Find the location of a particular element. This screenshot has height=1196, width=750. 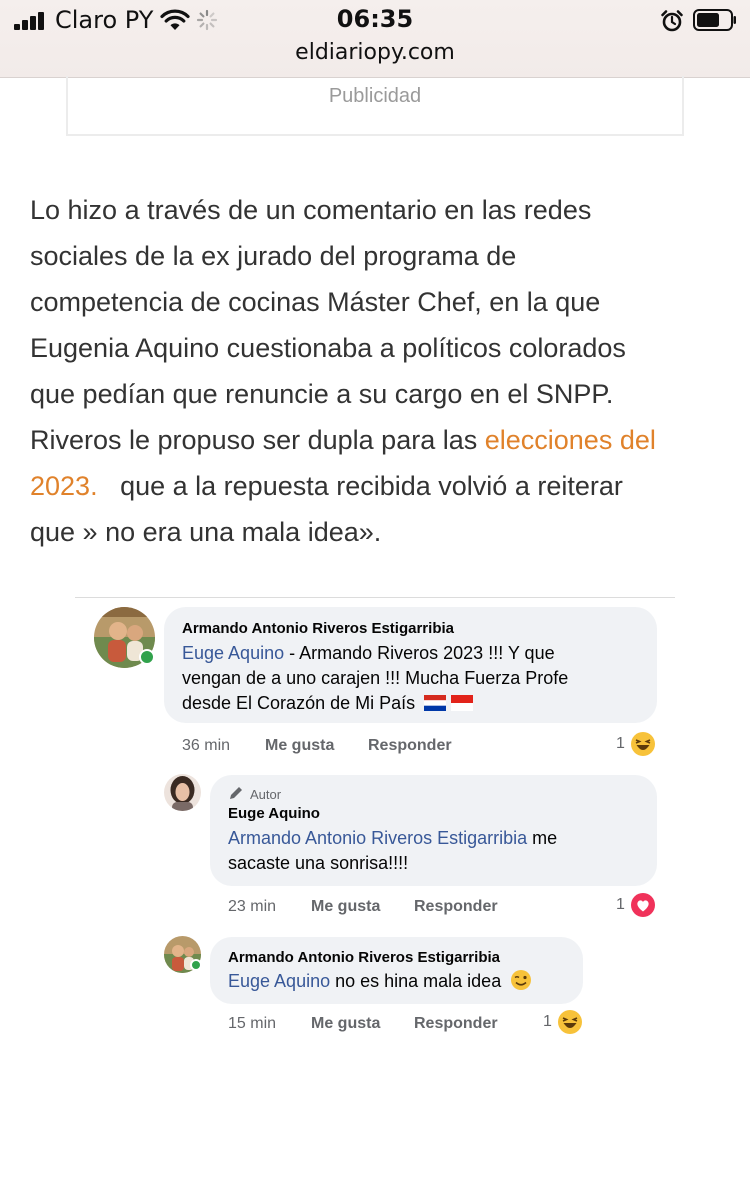

article-line: que » no era una mala idea». is located at coordinates (206, 532).